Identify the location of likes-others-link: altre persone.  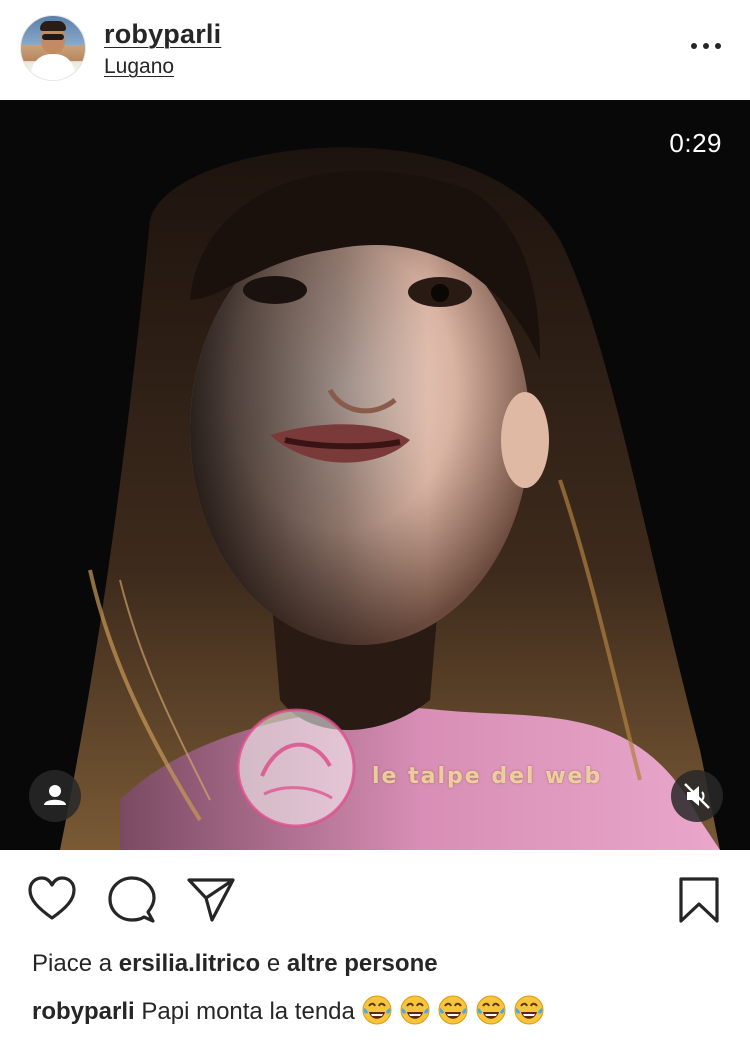
(362, 963).